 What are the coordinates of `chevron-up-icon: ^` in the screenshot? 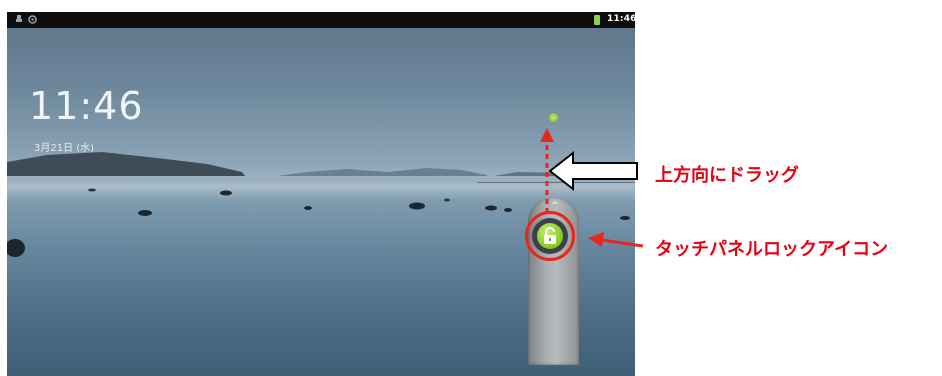 It's located at (555, 206).